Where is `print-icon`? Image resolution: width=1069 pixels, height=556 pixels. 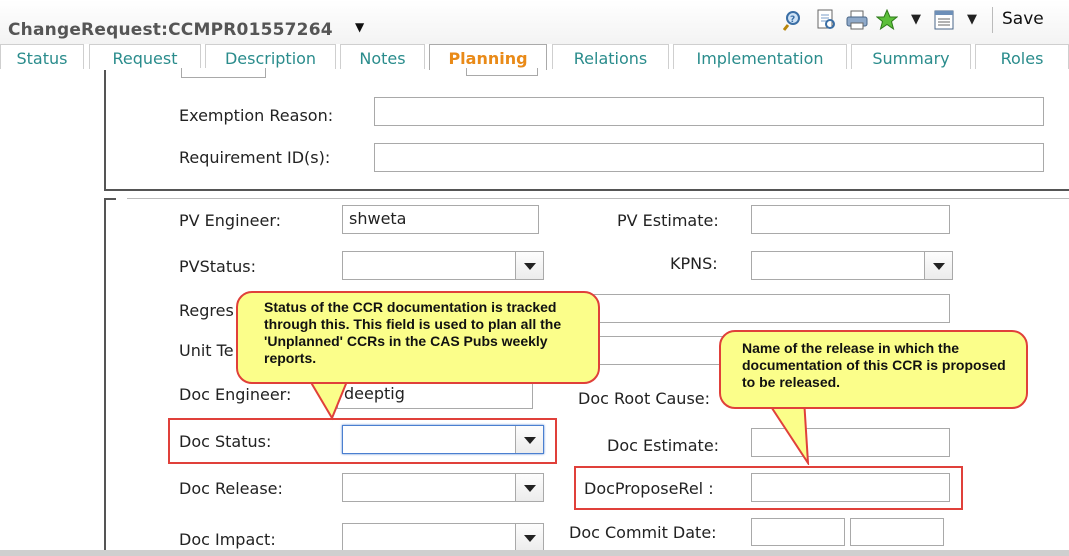
print-icon is located at coordinates (857, 20).